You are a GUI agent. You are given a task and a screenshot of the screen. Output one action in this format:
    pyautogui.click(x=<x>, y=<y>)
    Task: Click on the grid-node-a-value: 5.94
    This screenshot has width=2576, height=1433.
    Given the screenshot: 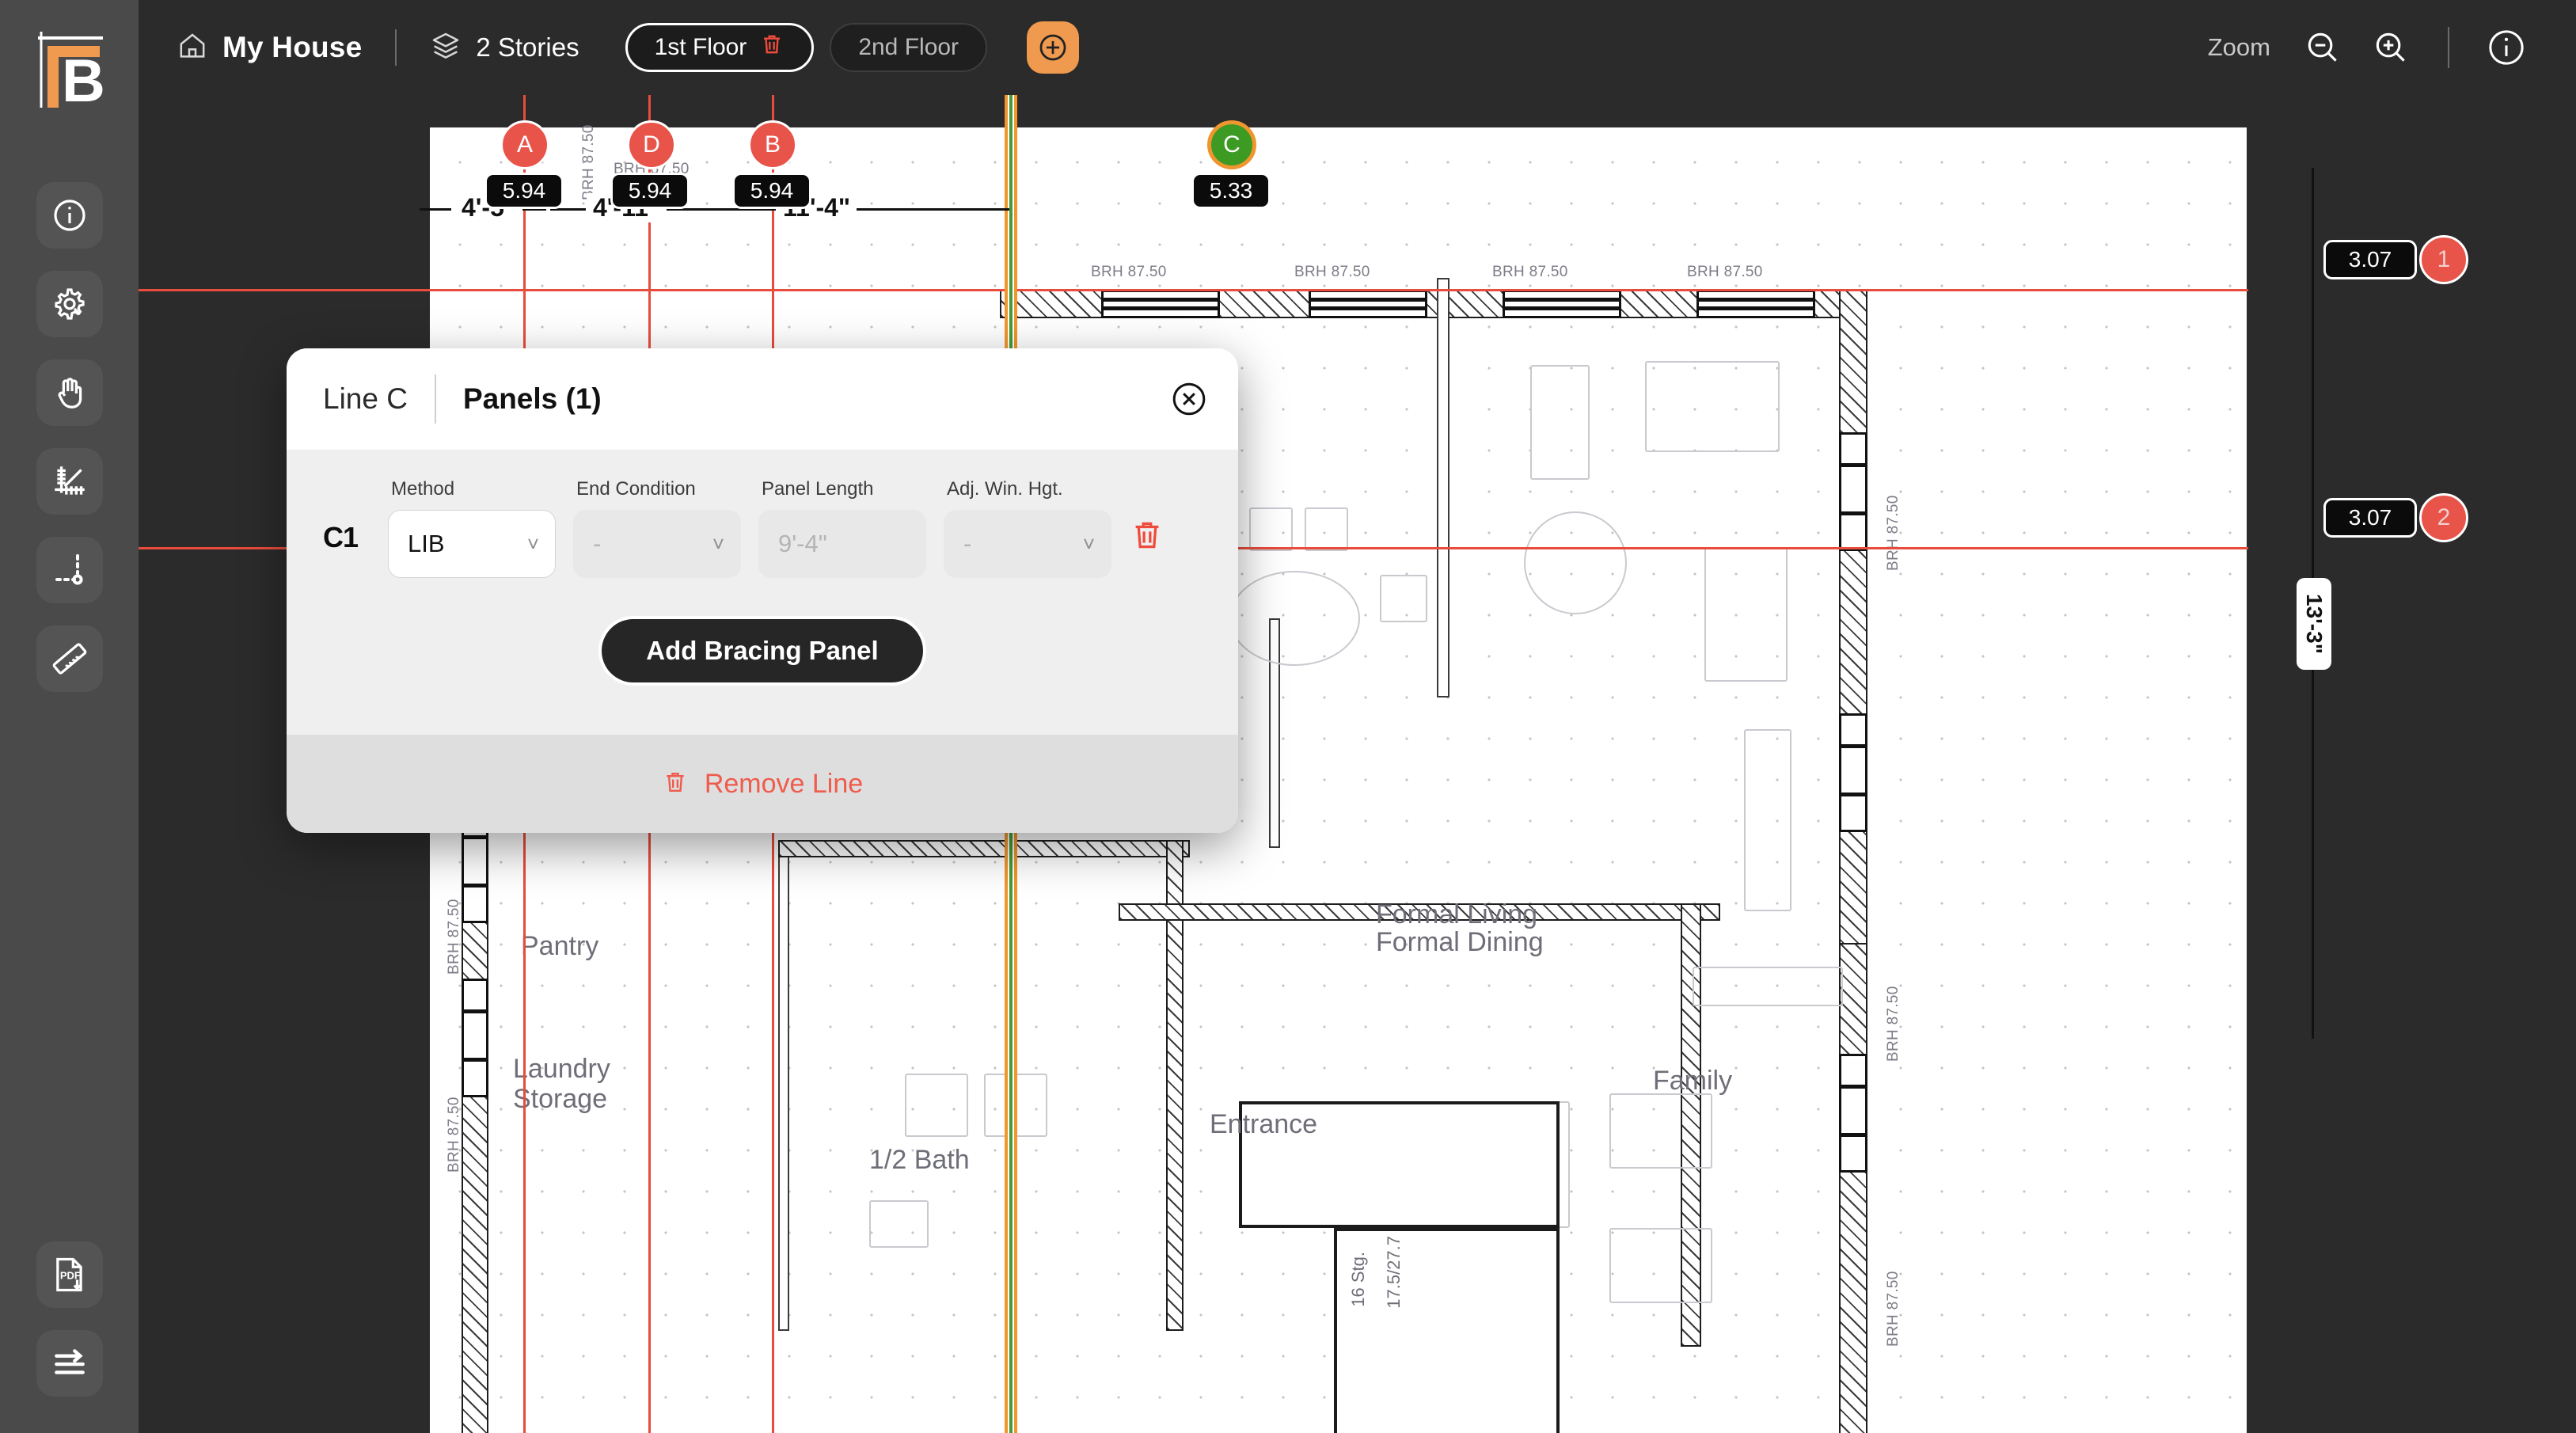 What is the action you would take?
    pyautogui.click(x=524, y=191)
    